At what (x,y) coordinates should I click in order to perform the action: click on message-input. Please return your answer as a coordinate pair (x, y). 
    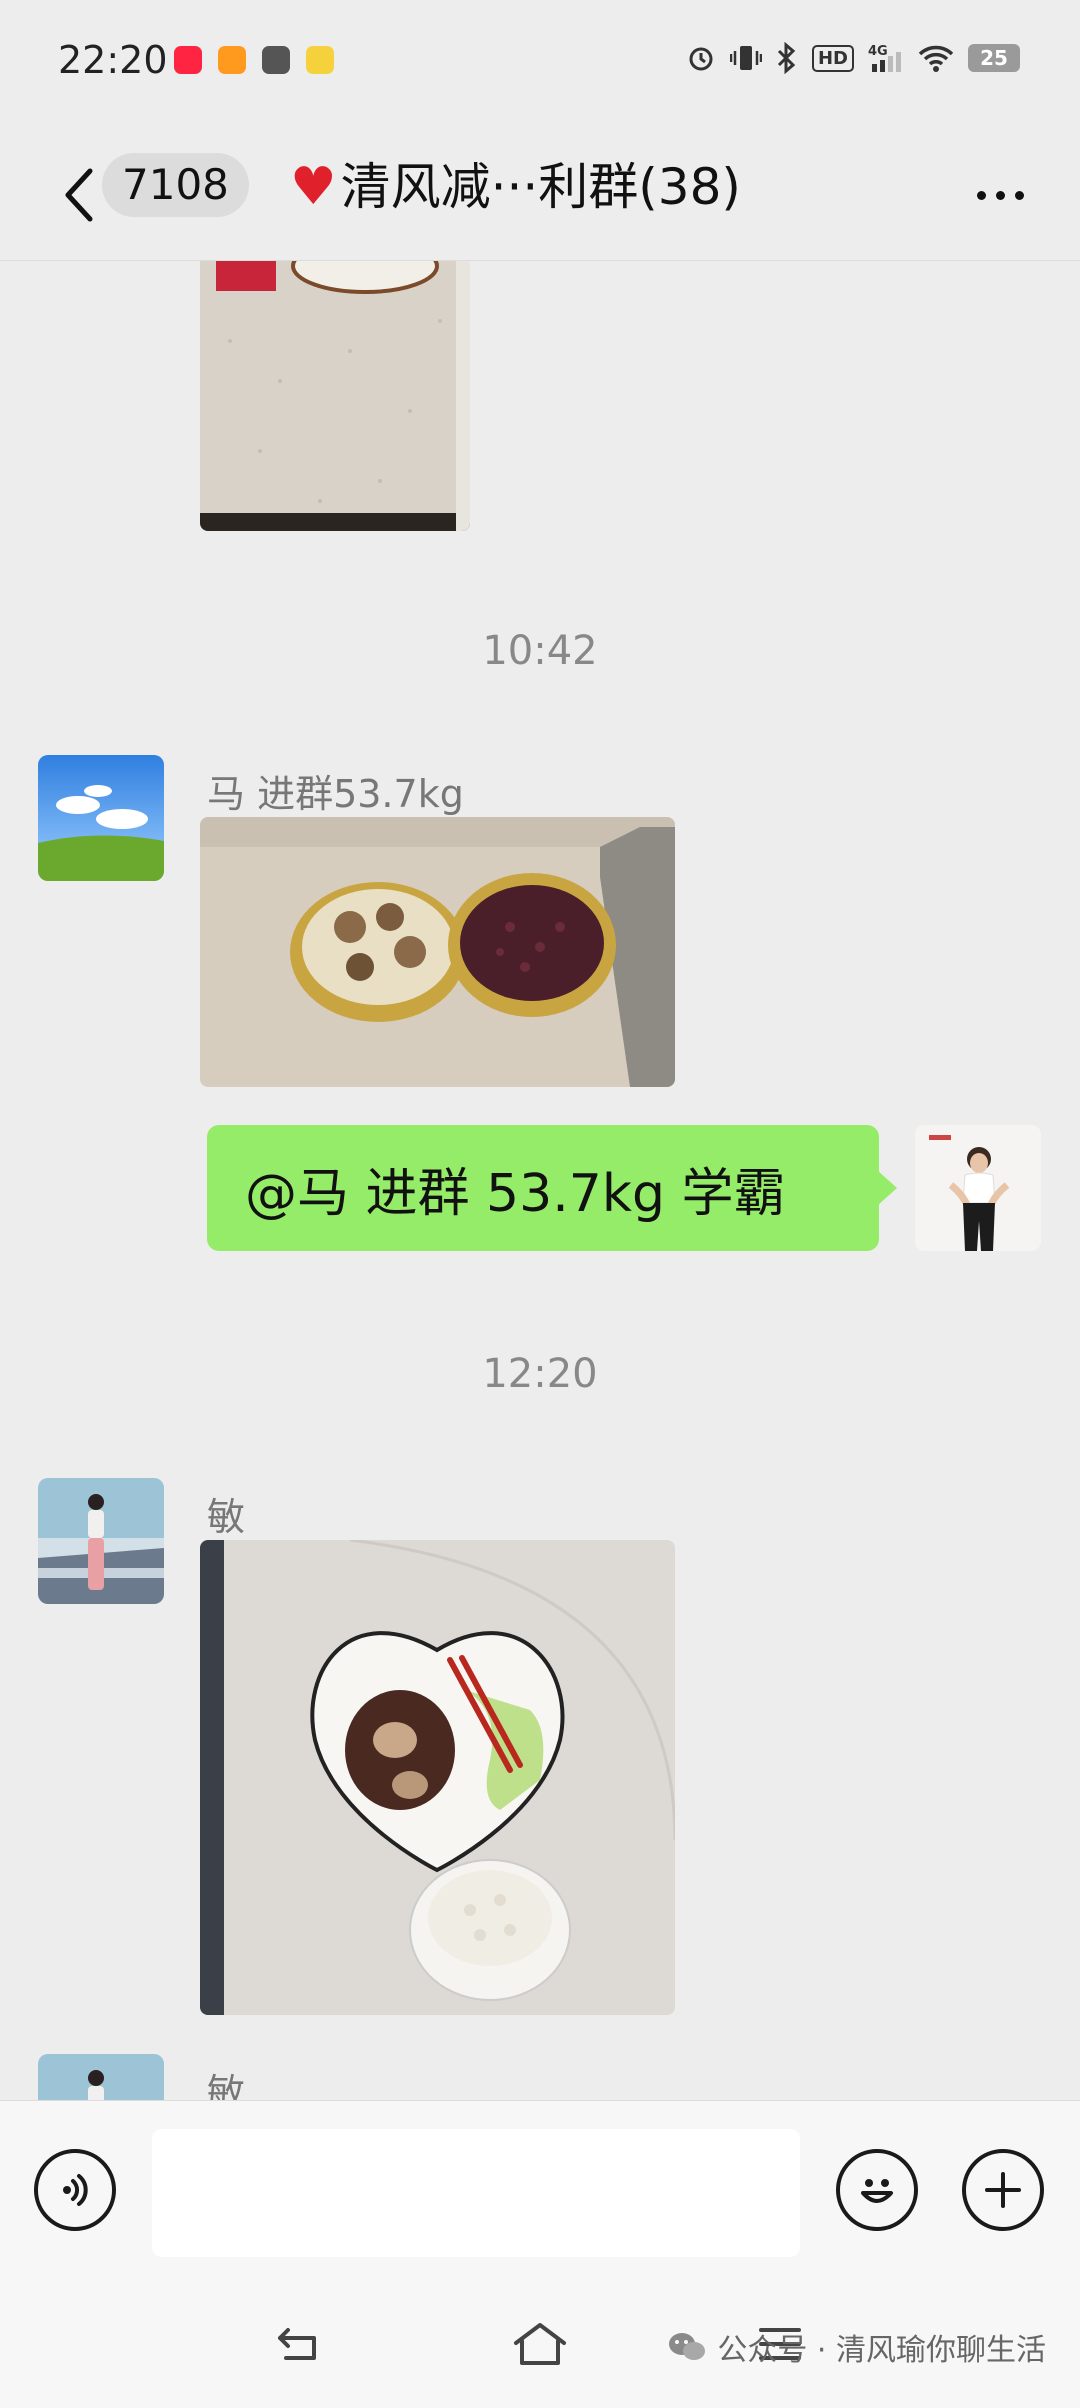
    Looking at the image, I should click on (476, 2193).